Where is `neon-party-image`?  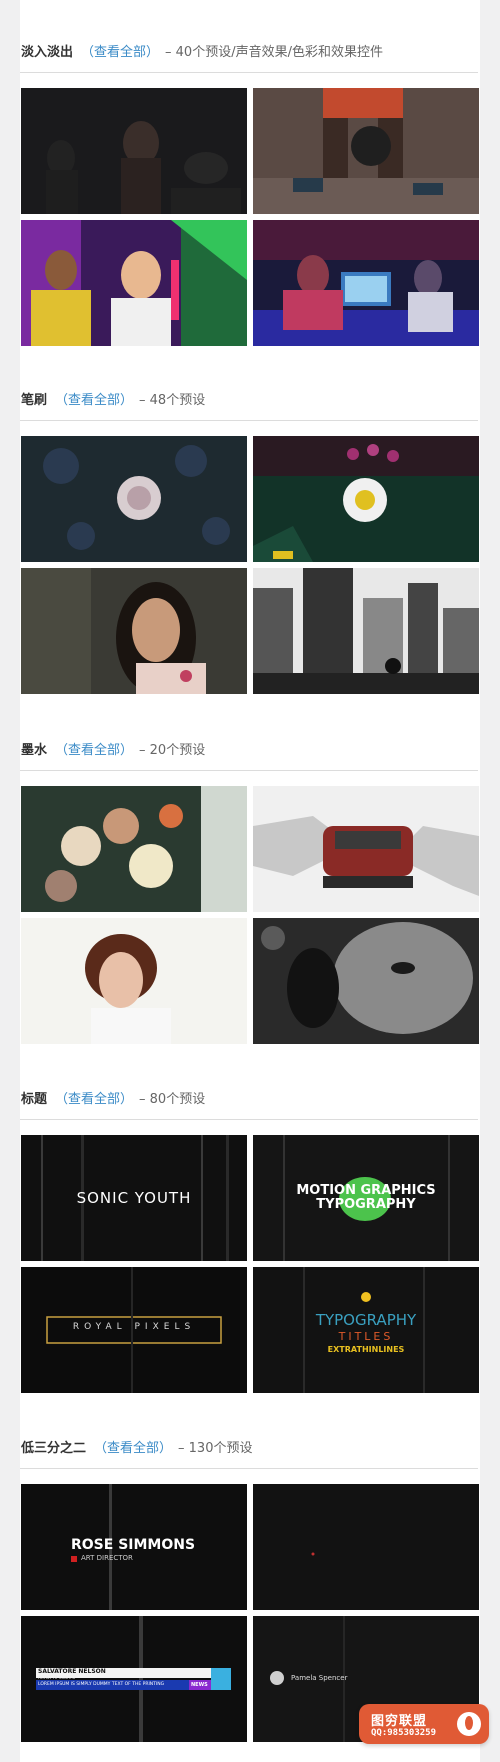 neon-party-image is located at coordinates (134, 283).